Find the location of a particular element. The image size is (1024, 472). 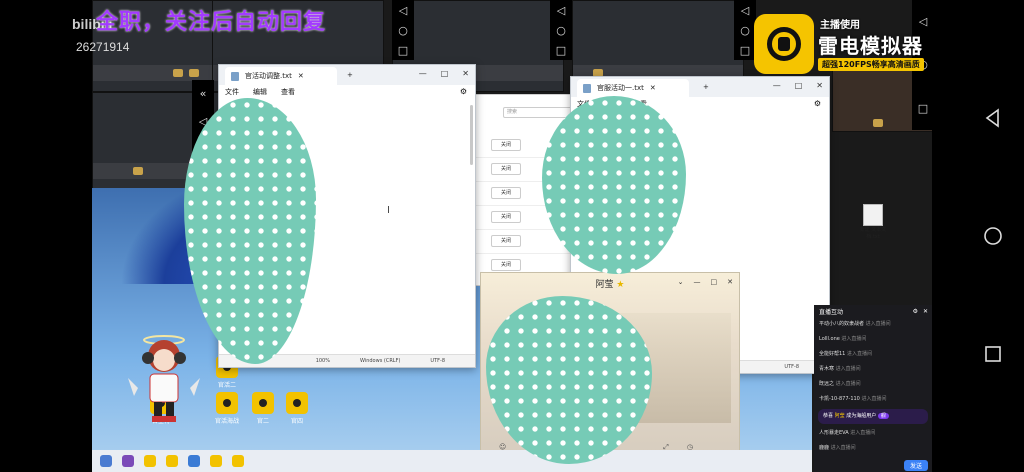

gift-notification: 恭喜 阿莹 成为海船用户 舰 is located at coordinates (873, 416).